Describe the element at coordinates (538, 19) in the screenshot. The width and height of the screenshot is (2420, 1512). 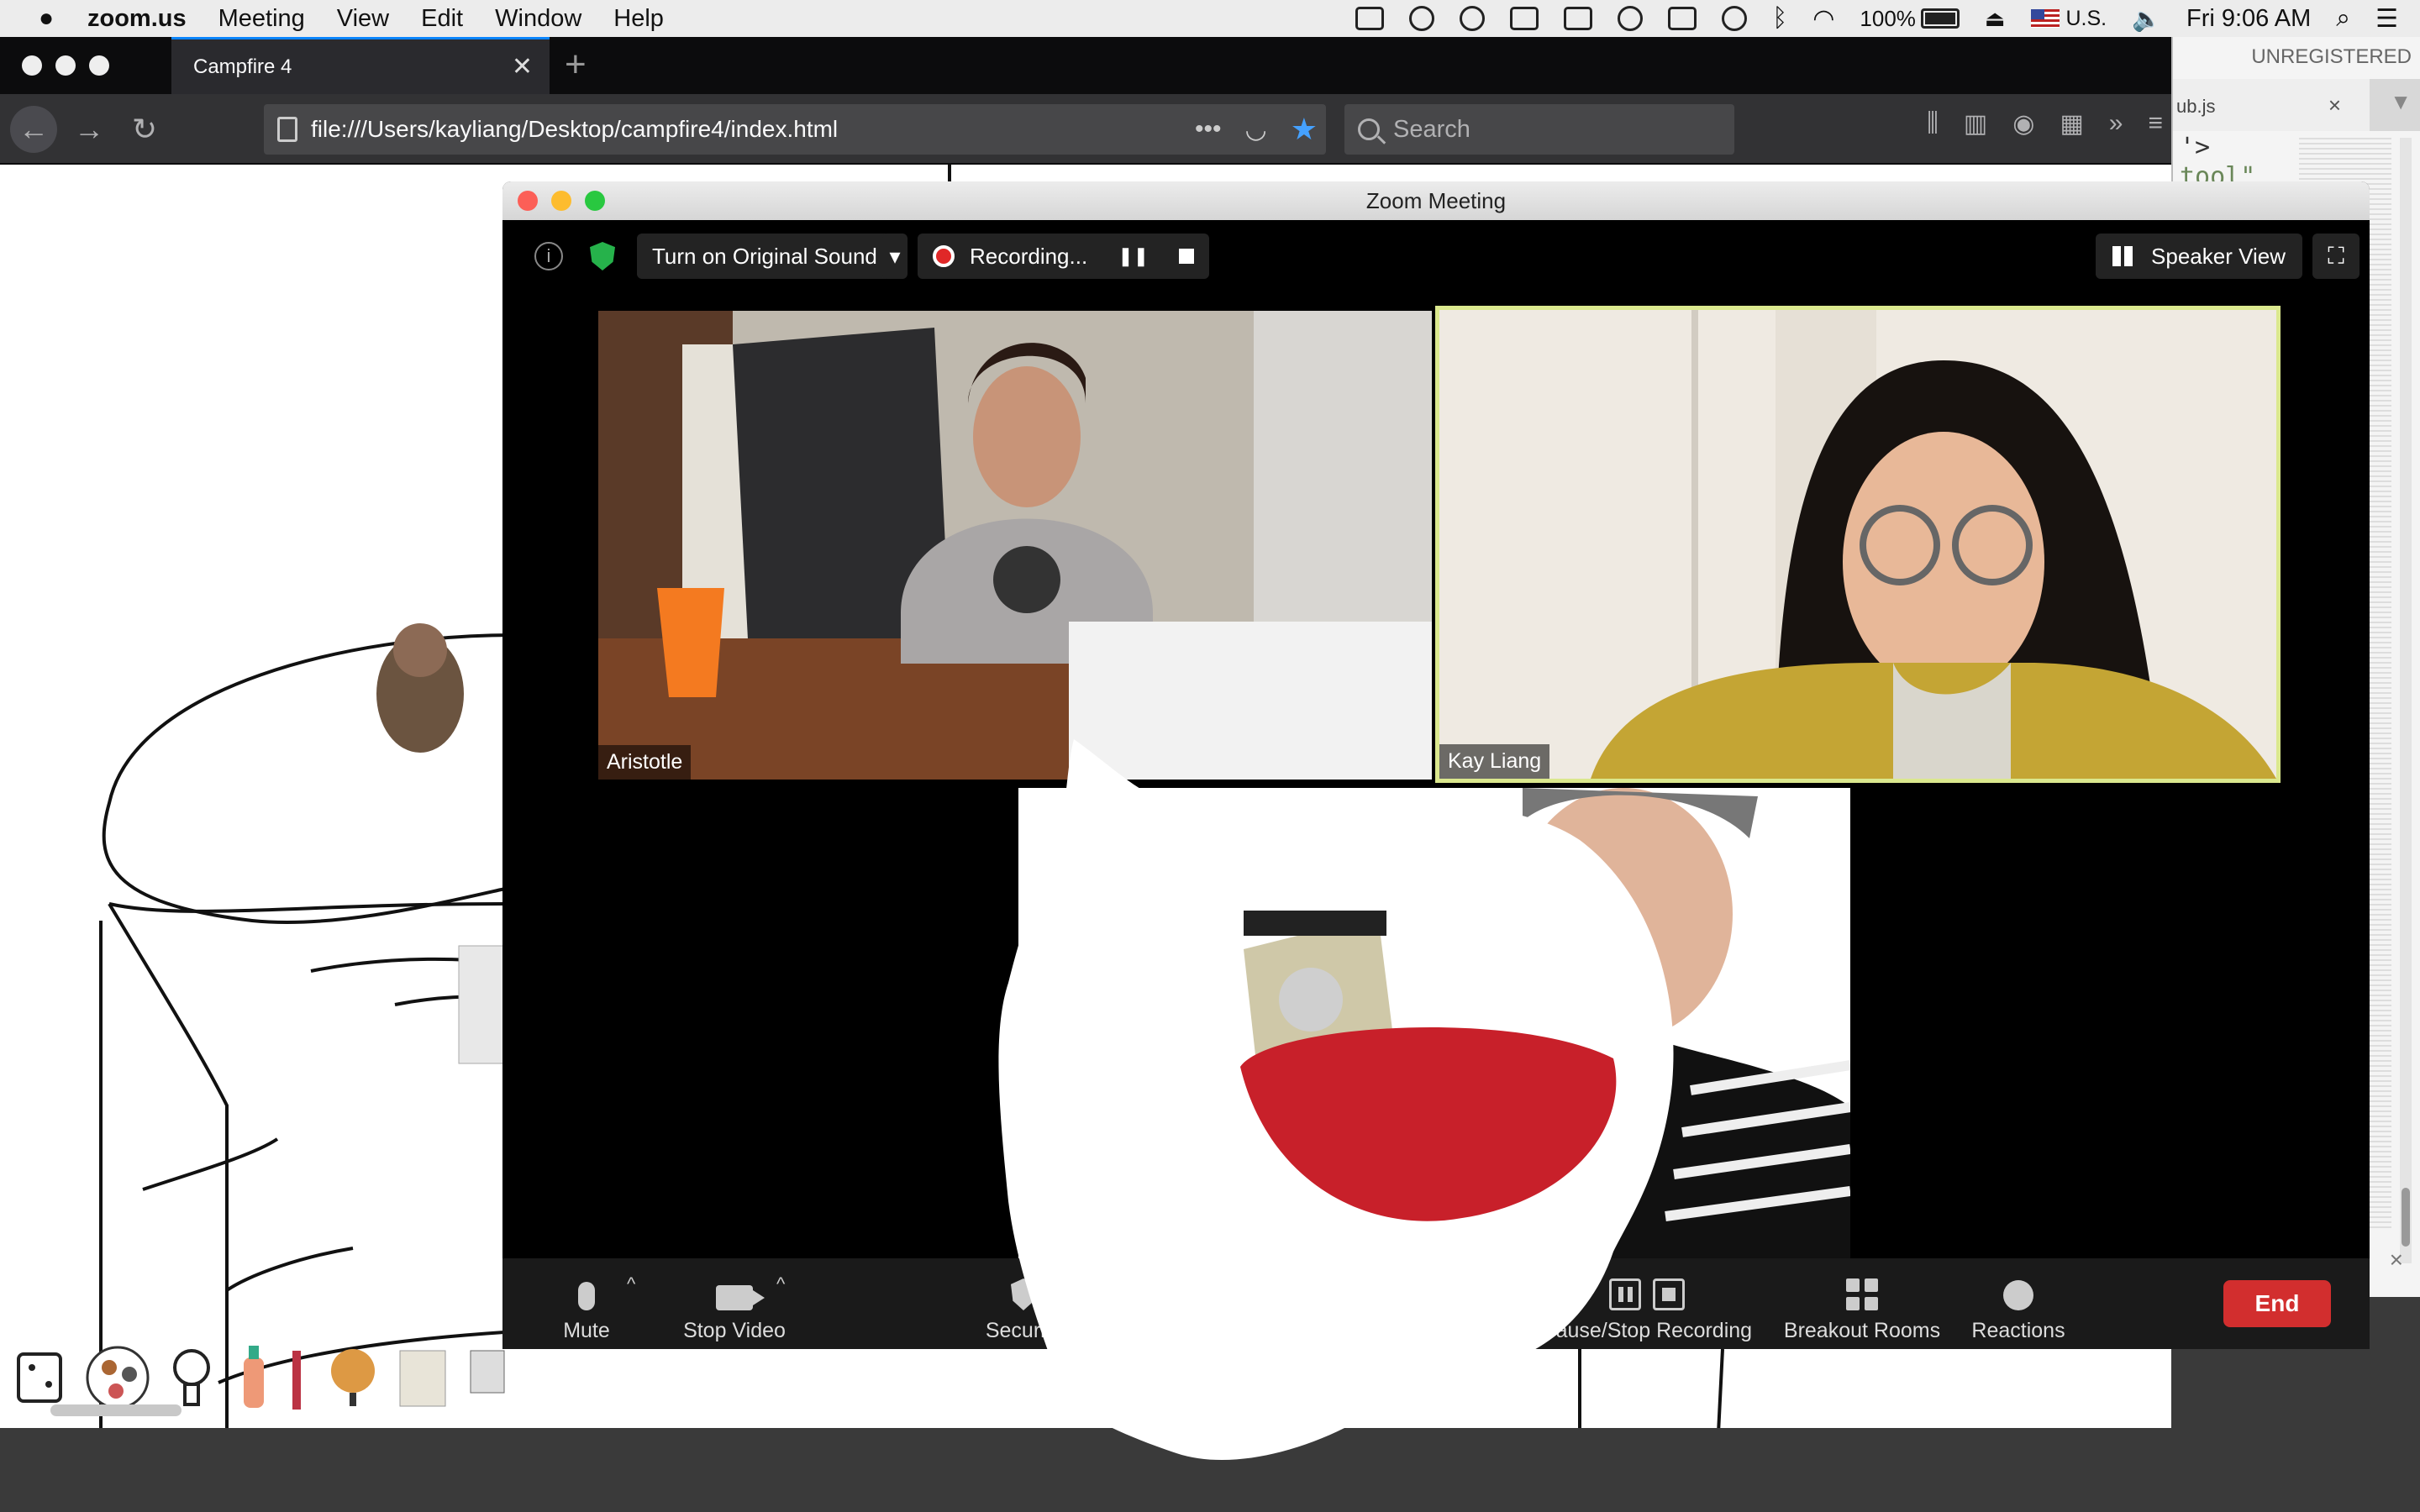
I see `menu-window: Window` at that location.